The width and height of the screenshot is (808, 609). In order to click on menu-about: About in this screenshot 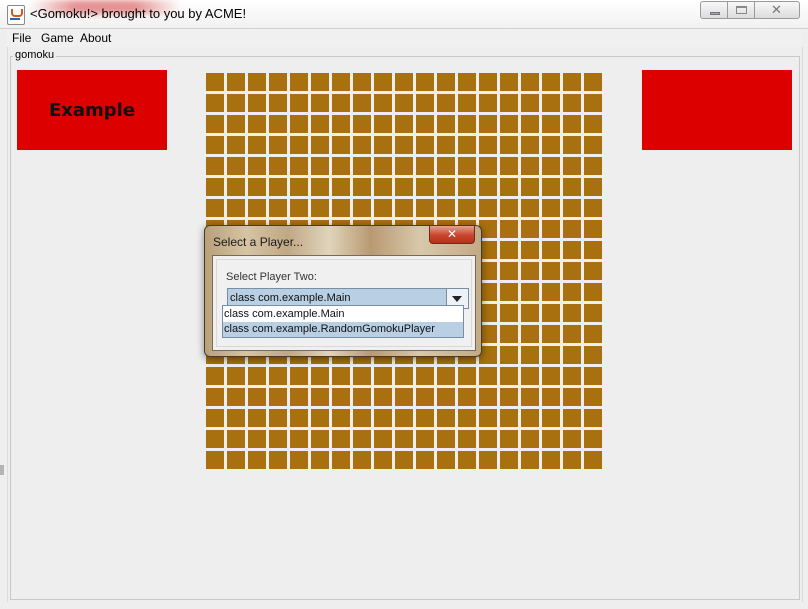, I will do `click(95, 38)`.